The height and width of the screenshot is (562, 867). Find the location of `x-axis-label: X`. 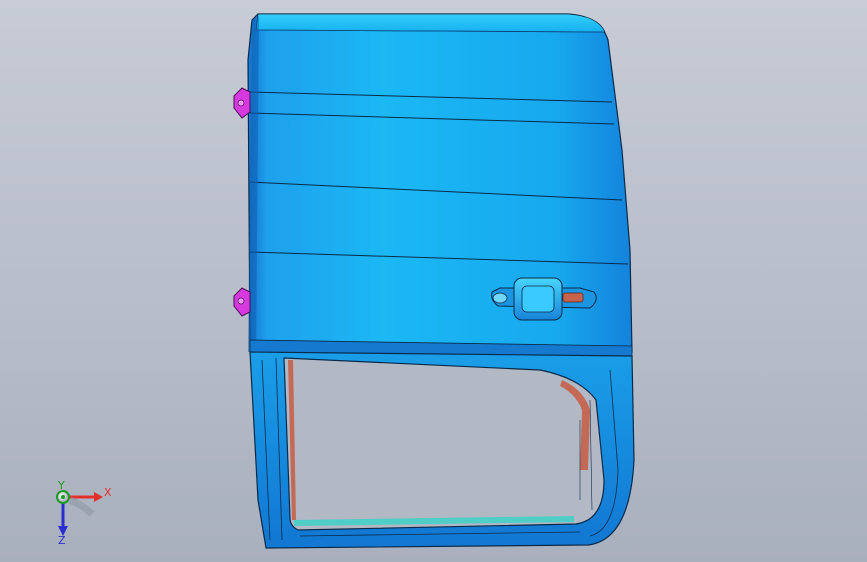

x-axis-label: X is located at coordinates (108, 492).